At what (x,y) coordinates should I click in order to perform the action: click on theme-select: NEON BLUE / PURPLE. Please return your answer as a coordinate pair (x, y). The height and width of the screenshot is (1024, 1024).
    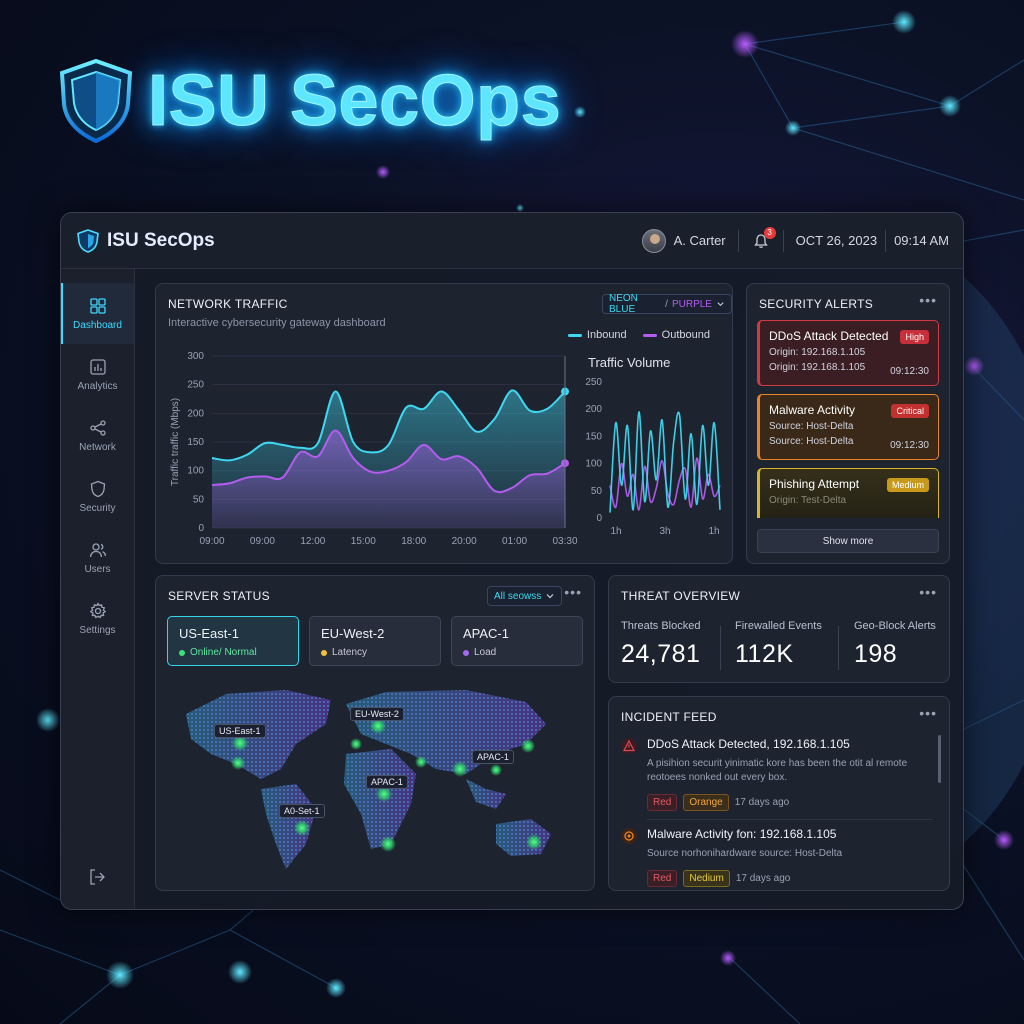
    Looking at the image, I should click on (667, 304).